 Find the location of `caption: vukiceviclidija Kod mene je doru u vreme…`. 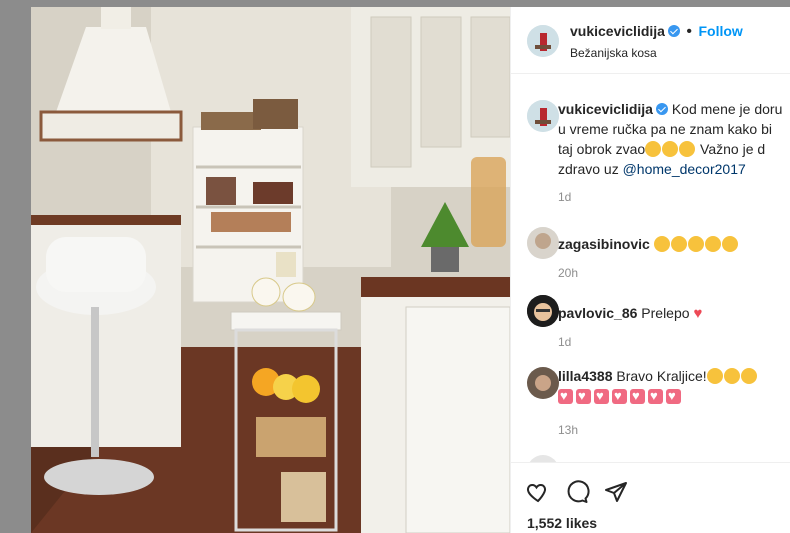

caption: vukiceviclidija Kod mene je doru u vreme… is located at coordinates (650, 150).